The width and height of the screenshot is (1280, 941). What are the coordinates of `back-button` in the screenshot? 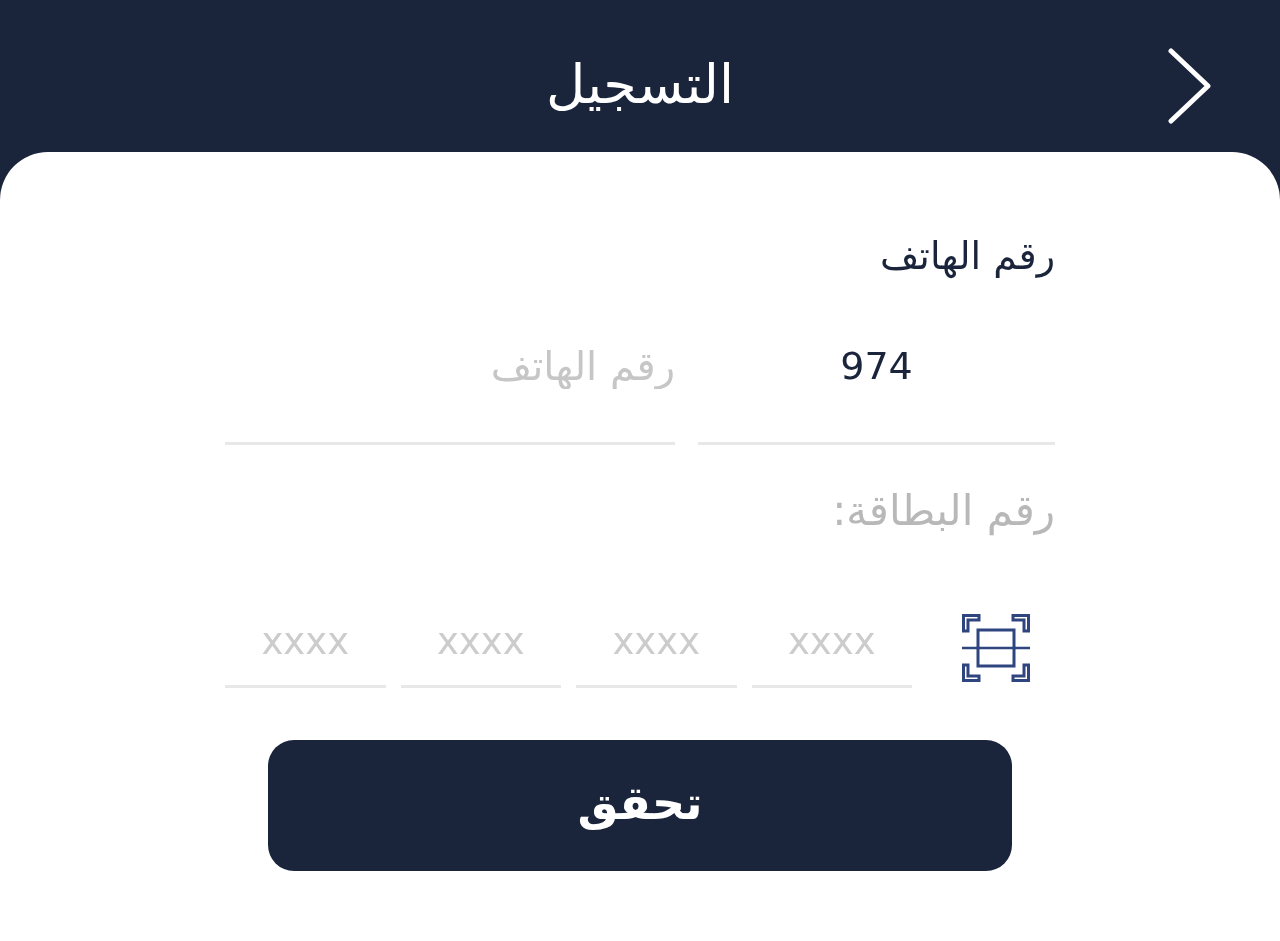 It's located at (1190, 86).